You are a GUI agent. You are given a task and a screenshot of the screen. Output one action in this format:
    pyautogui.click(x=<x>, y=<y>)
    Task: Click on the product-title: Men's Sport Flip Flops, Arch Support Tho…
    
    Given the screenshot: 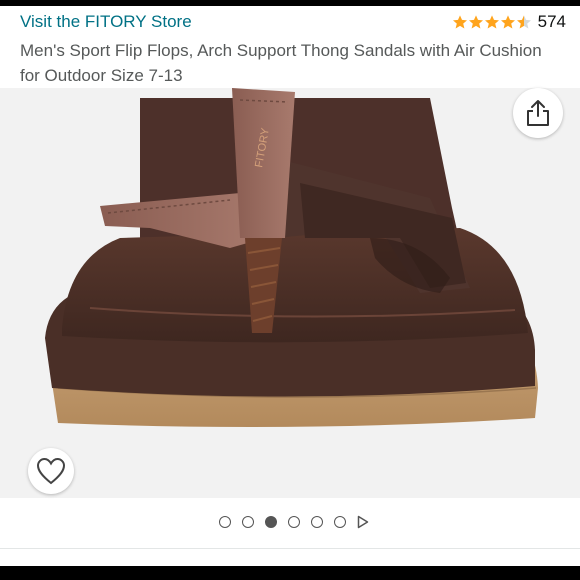 What is the action you would take?
    pyautogui.click(x=281, y=63)
    